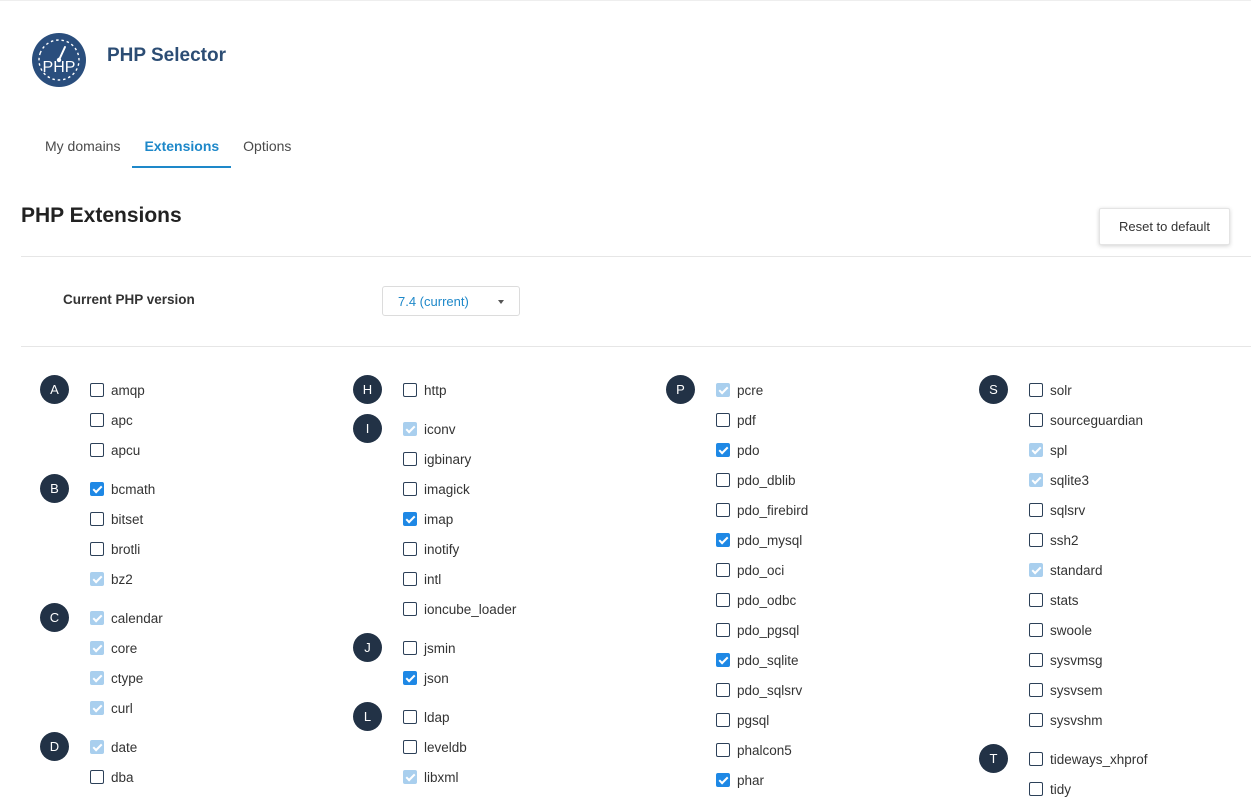 The image size is (1251, 801). I want to click on checkbox-pgsql, so click(723, 720).